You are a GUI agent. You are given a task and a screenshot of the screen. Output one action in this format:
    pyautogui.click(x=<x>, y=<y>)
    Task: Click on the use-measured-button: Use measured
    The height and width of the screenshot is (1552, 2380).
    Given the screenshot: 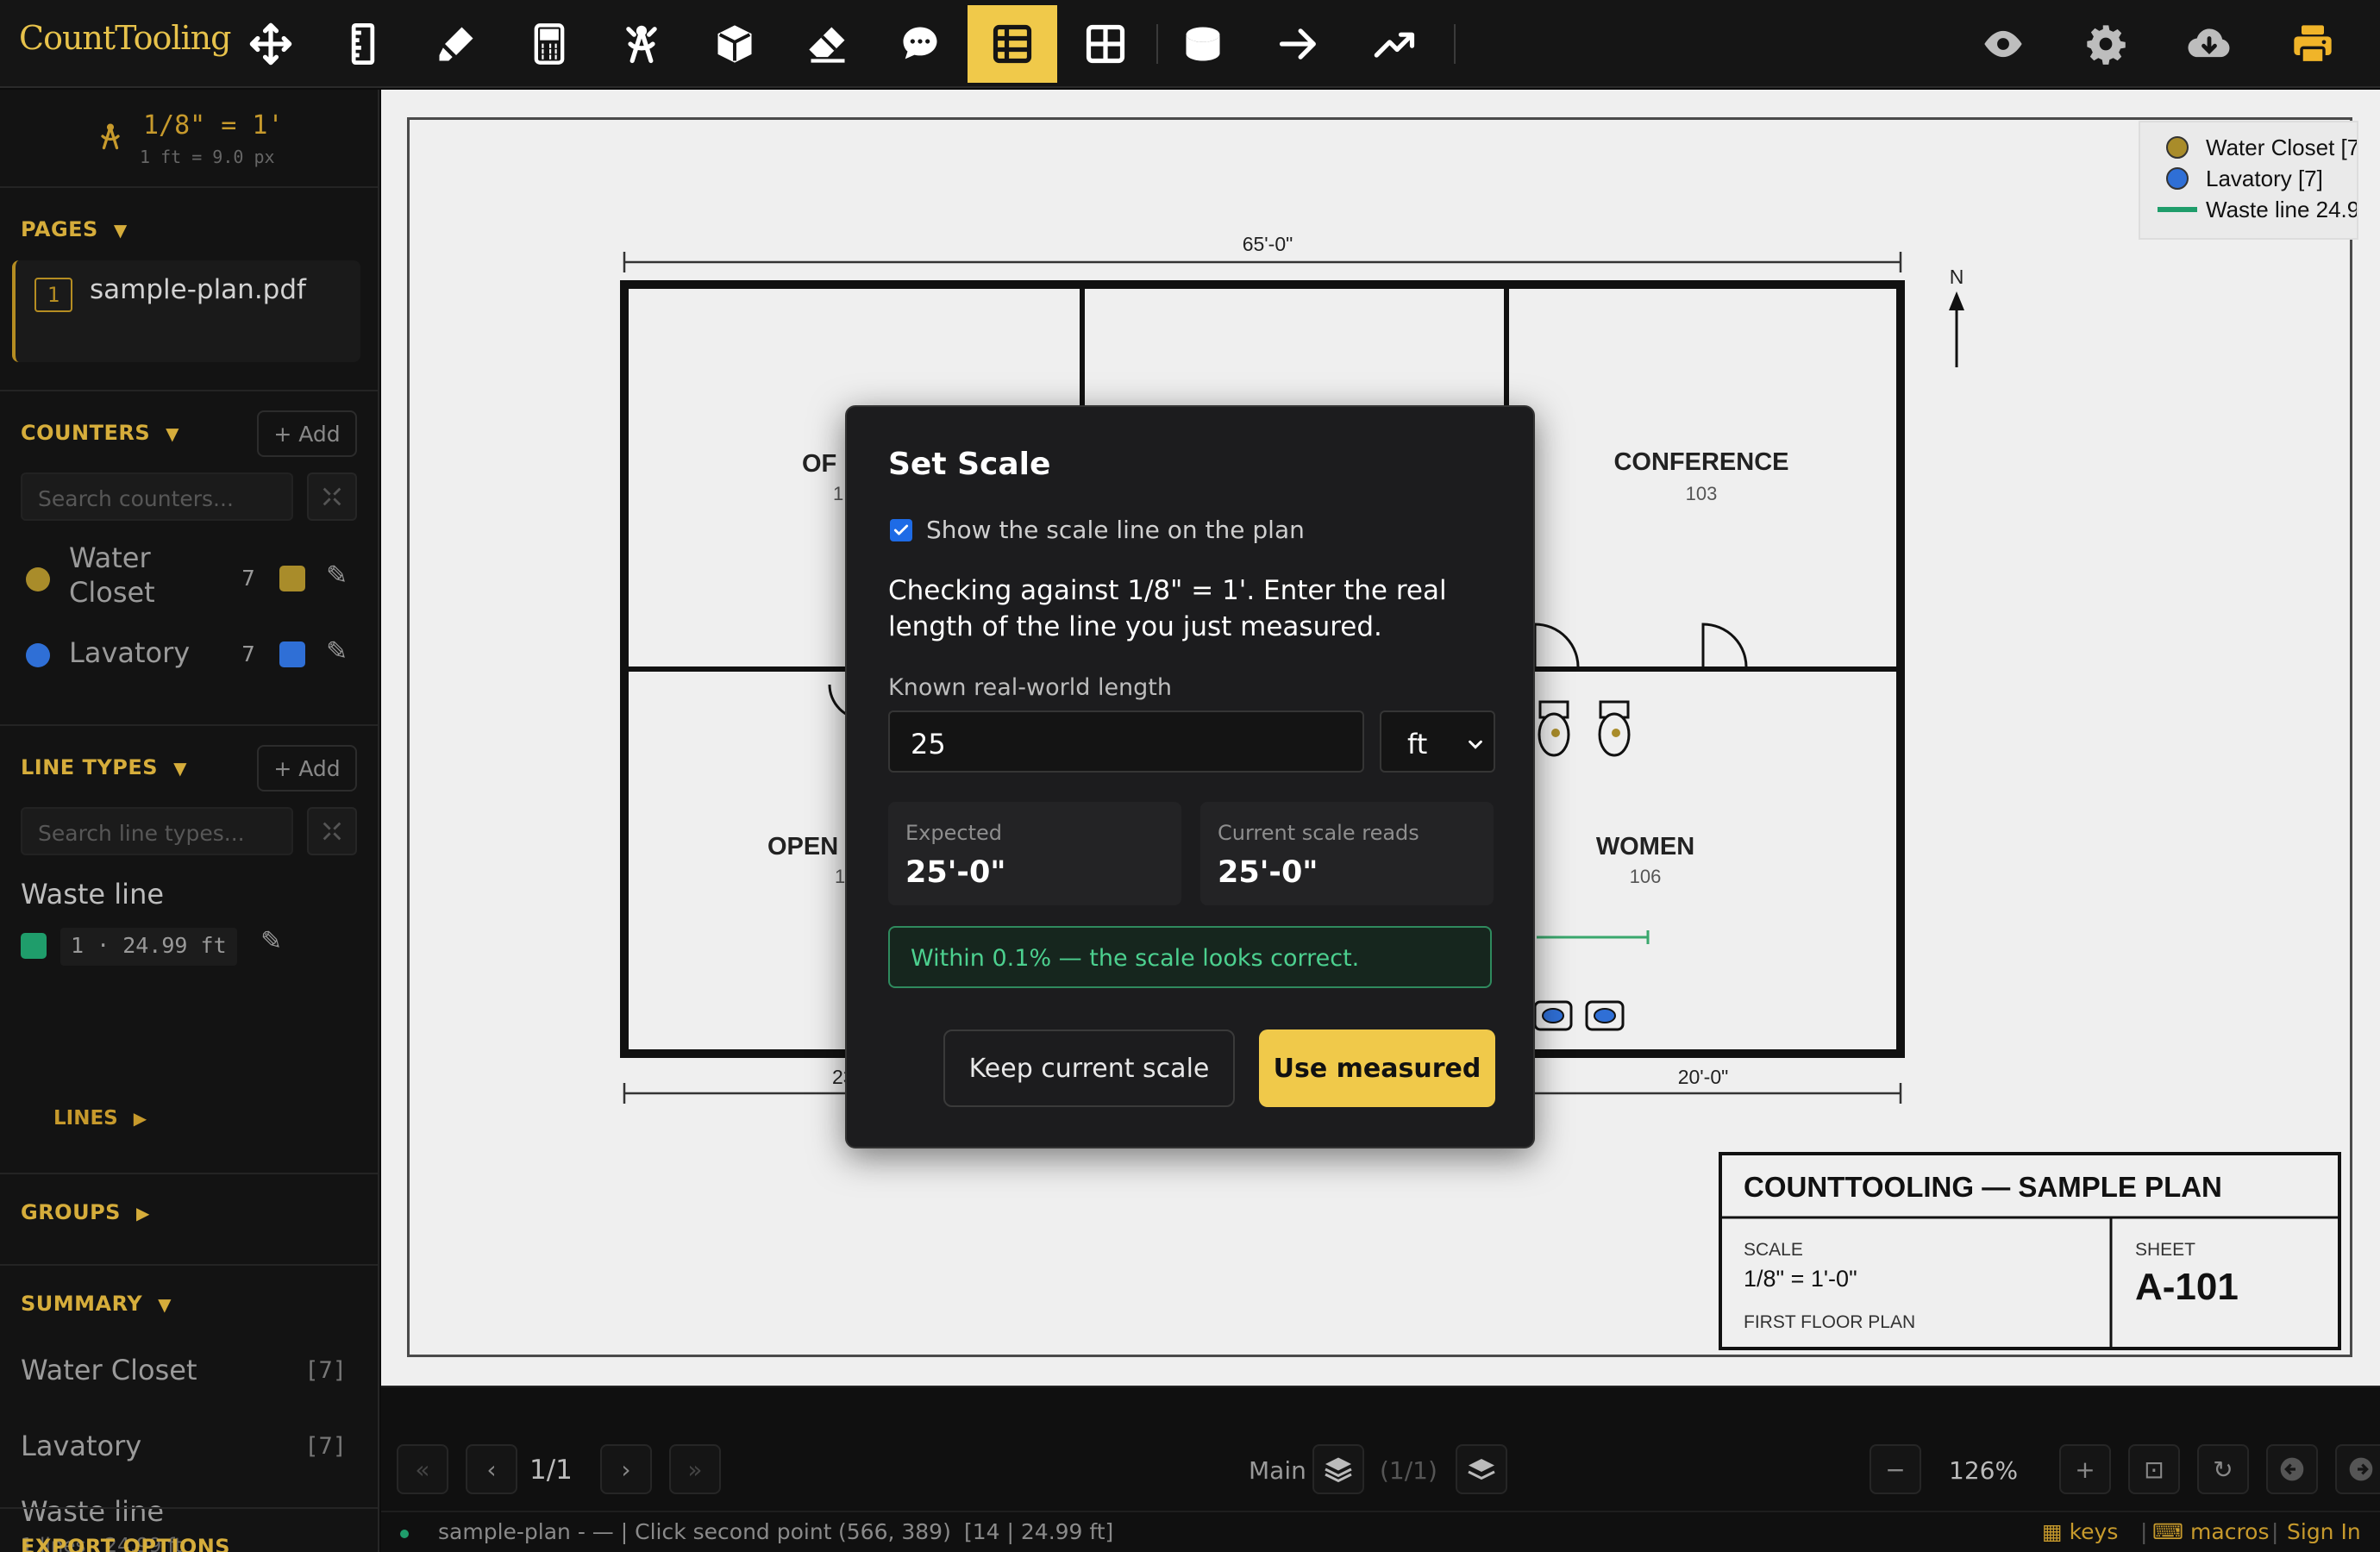 What is the action you would take?
    pyautogui.click(x=1377, y=1068)
    